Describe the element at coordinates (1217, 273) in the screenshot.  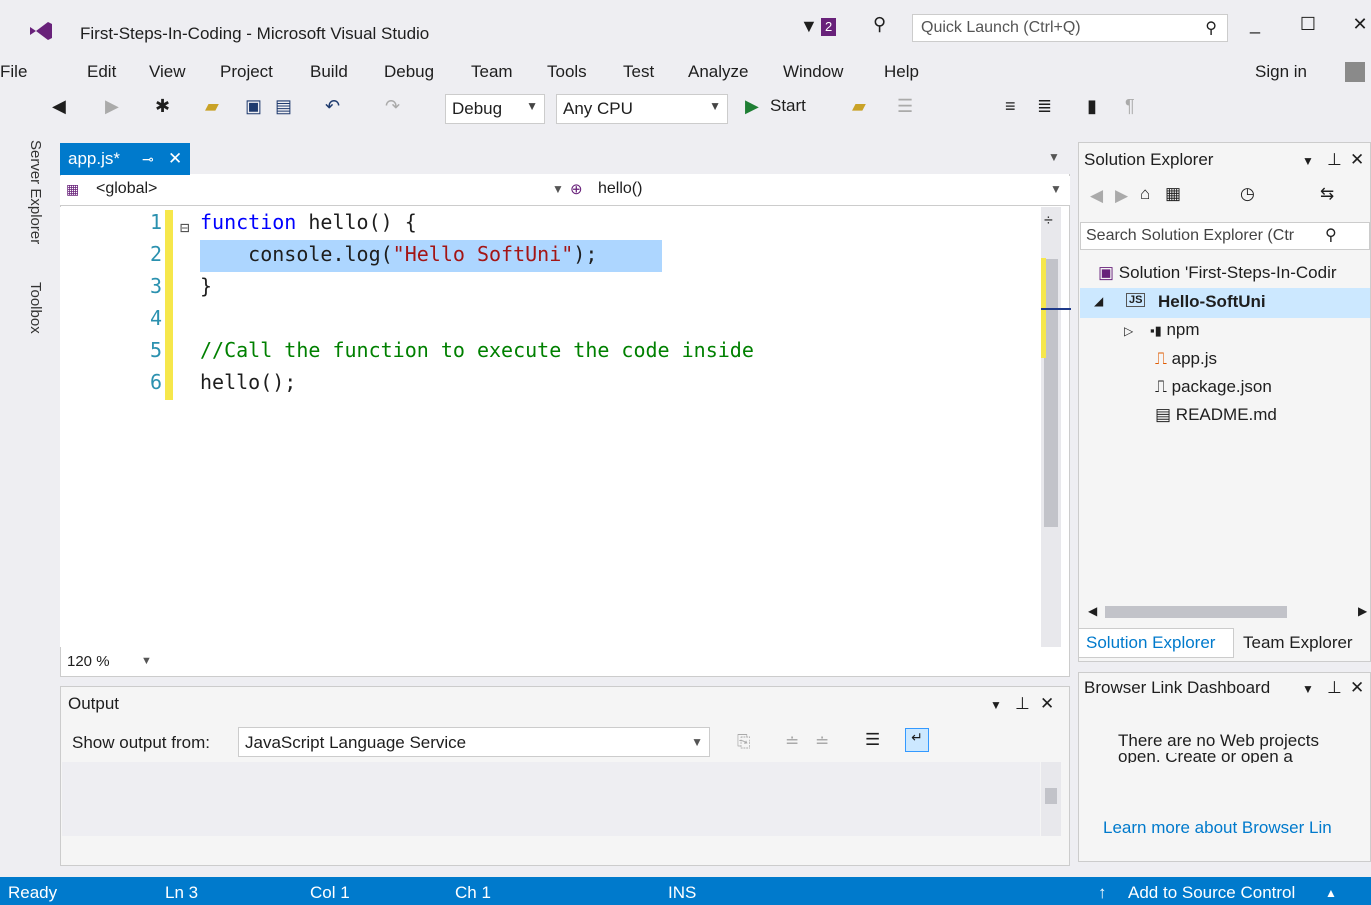
I see `tree-item-solution: ▣ Solution 'First-Steps-In-Codir` at that location.